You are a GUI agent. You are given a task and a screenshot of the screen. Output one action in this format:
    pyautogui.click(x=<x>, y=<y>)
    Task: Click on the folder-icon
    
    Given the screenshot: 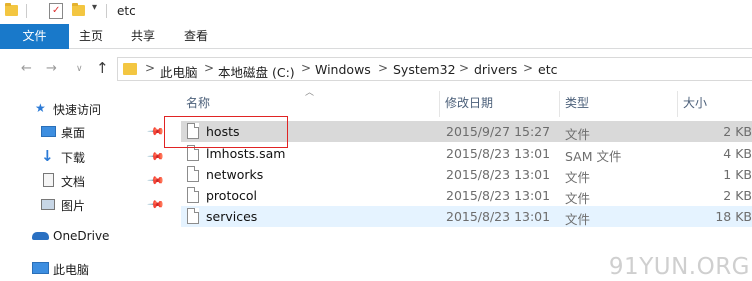 What is the action you would take?
    pyautogui.click(x=11, y=9)
    